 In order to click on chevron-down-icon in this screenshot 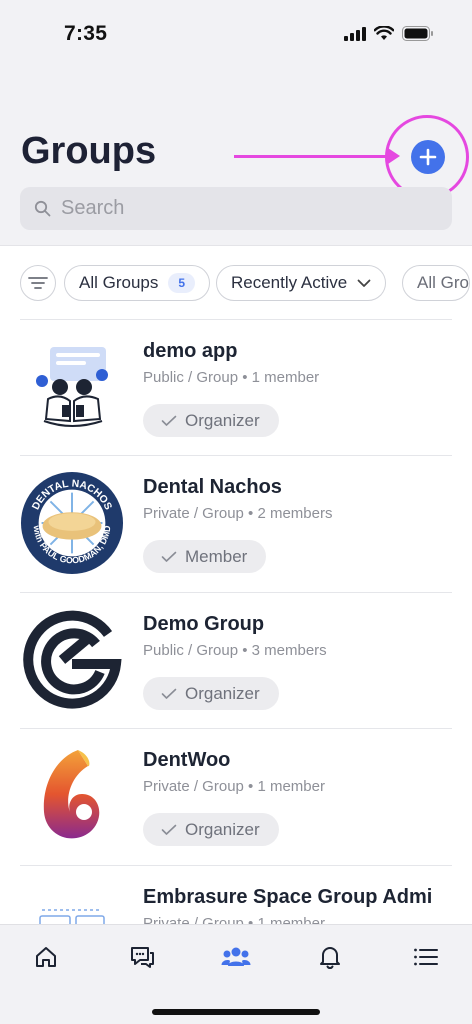, I will do `click(364, 283)`.